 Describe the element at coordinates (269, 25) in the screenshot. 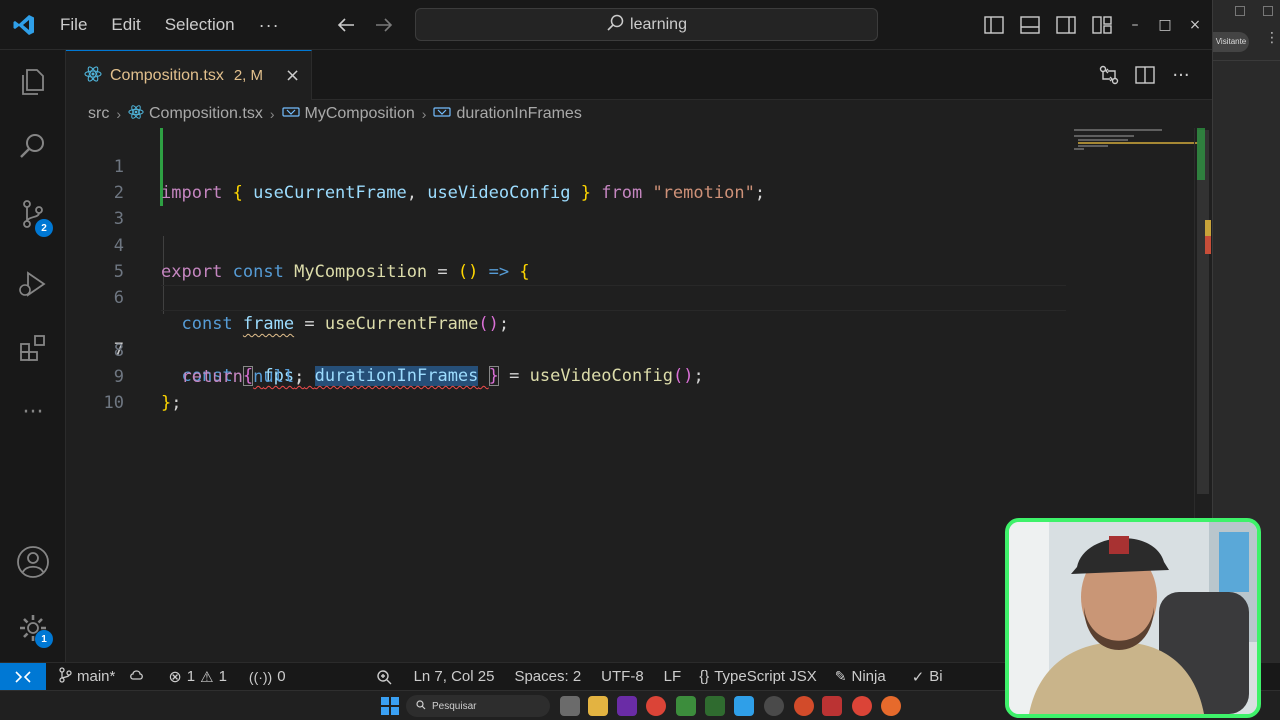

I see `menu-more-button: ···` at that location.